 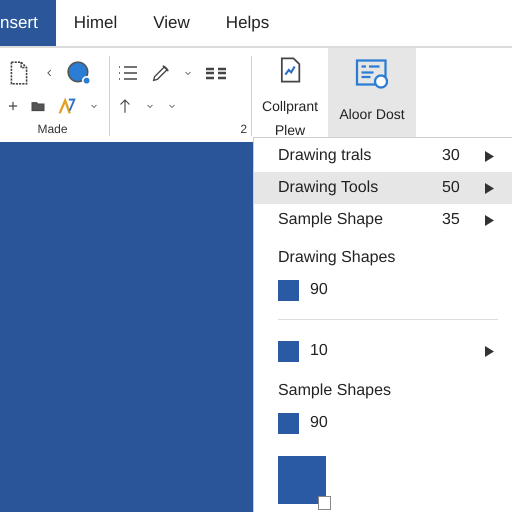 I want to click on ribbon-tab: Himel, so click(x=96, y=23).